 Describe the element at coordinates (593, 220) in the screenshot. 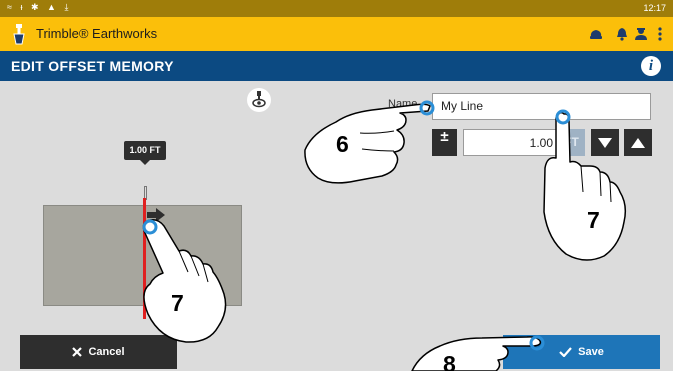

I see `step-number-7-unit: 7` at that location.